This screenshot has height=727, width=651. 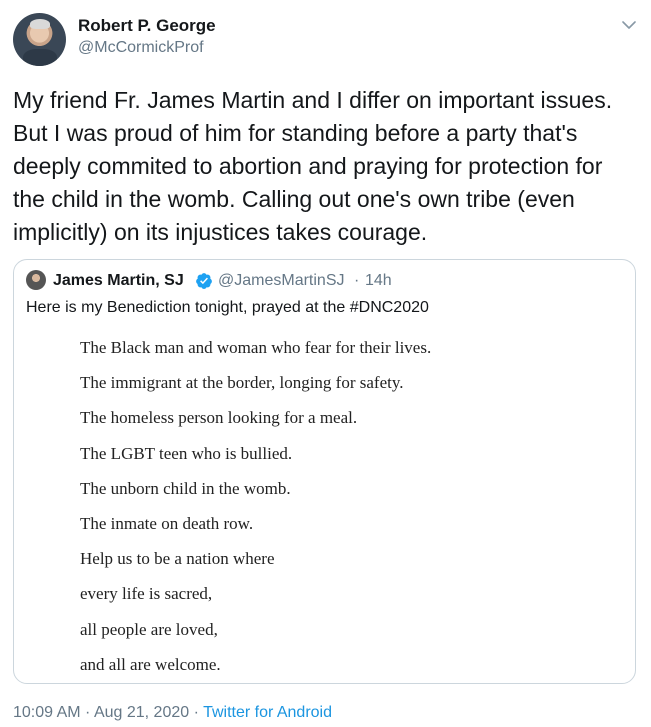 What do you see at coordinates (629, 25) in the screenshot?
I see `chevron-down-icon` at bounding box center [629, 25].